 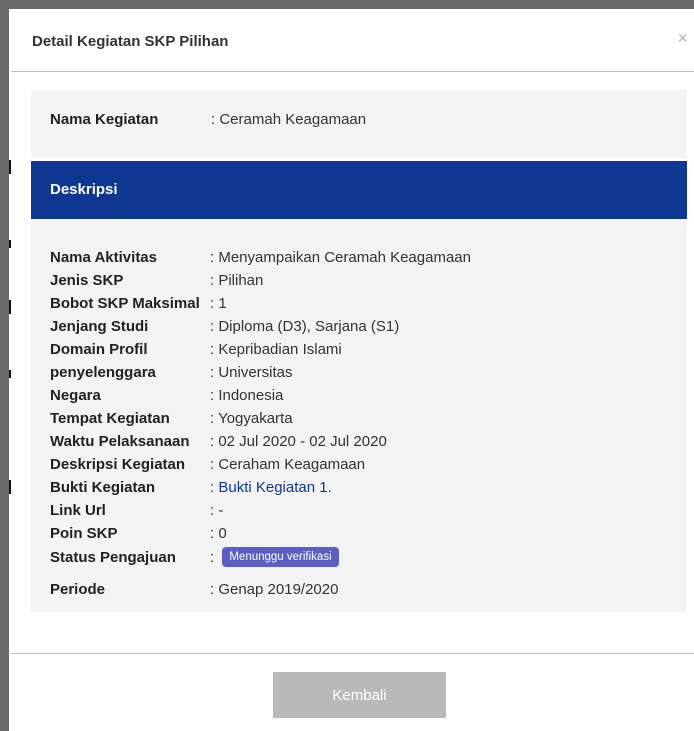 What do you see at coordinates (99, 326) in the screenshot?
I see `detail-label: Jenjang Studi` at bounding box center [99, 326].